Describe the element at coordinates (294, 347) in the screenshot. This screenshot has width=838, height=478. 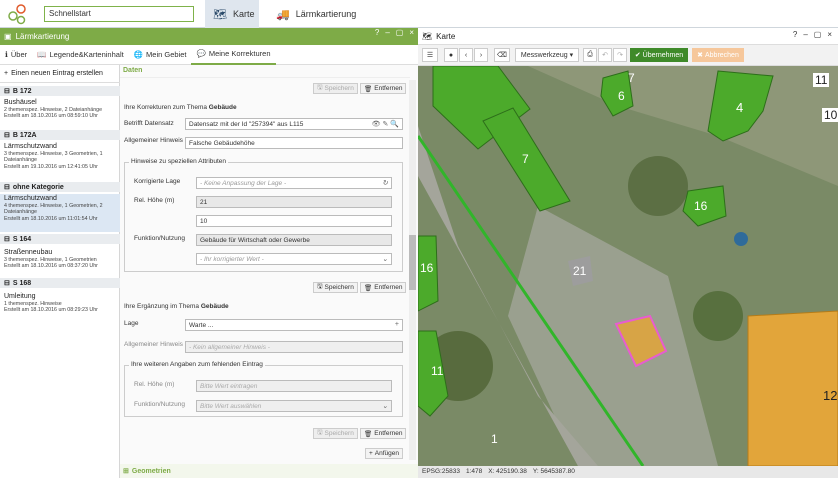
I see `erg-hinweis-field: - Kein allgemeiner Hinweis -` at that location.